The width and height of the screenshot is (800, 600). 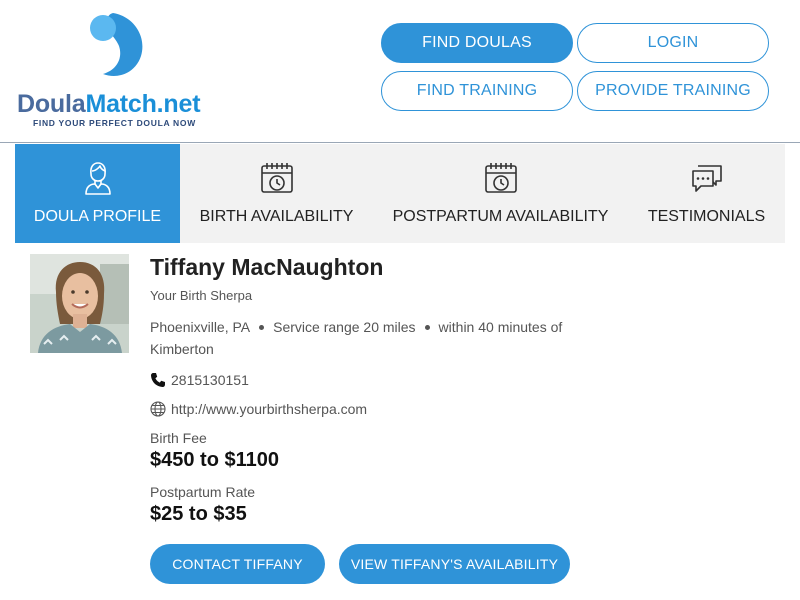 I want to click on postpartum-rate-label: Postpartum Rate, so click(x=203, y=492).